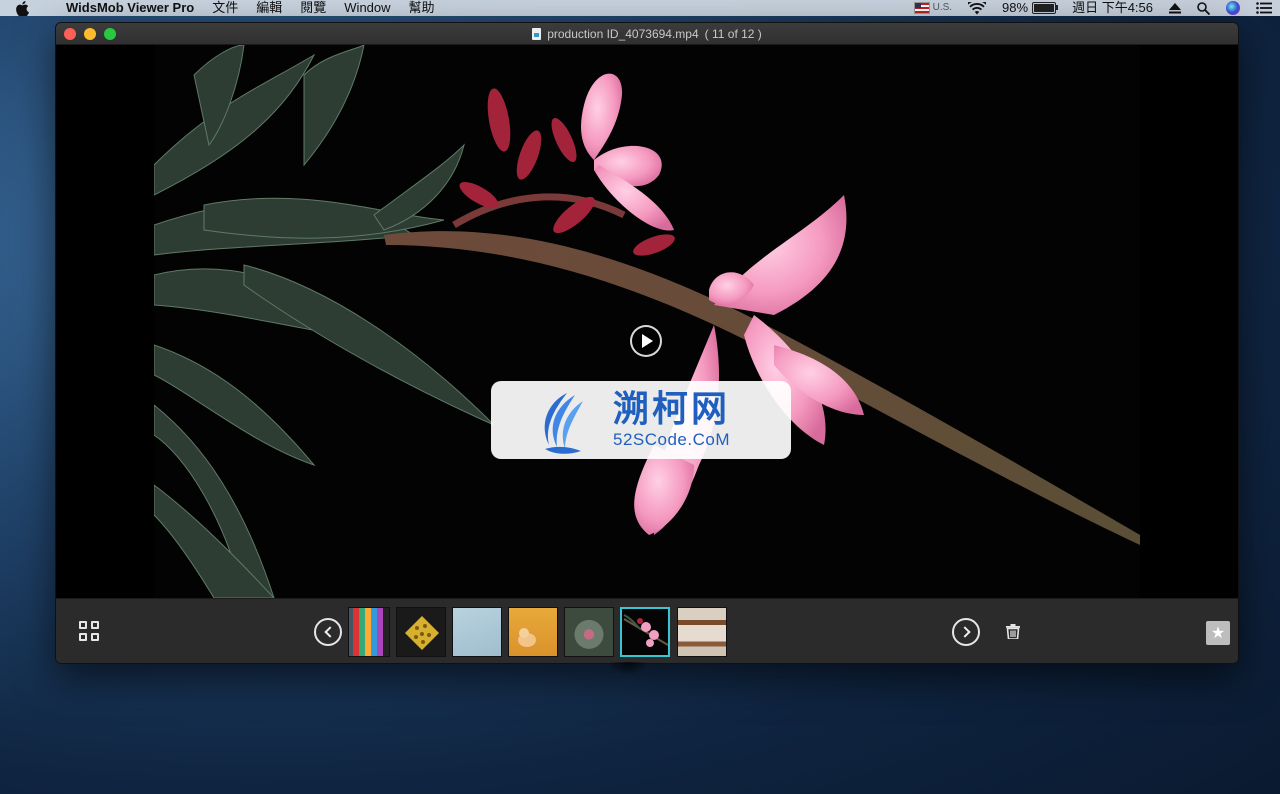 This screenshot has height=794, width=1280. What do you see at coordinates (477, 632) in the screenshot?
I see `thumbnail-pale-blue-sky` at bounding box center [477, 632].